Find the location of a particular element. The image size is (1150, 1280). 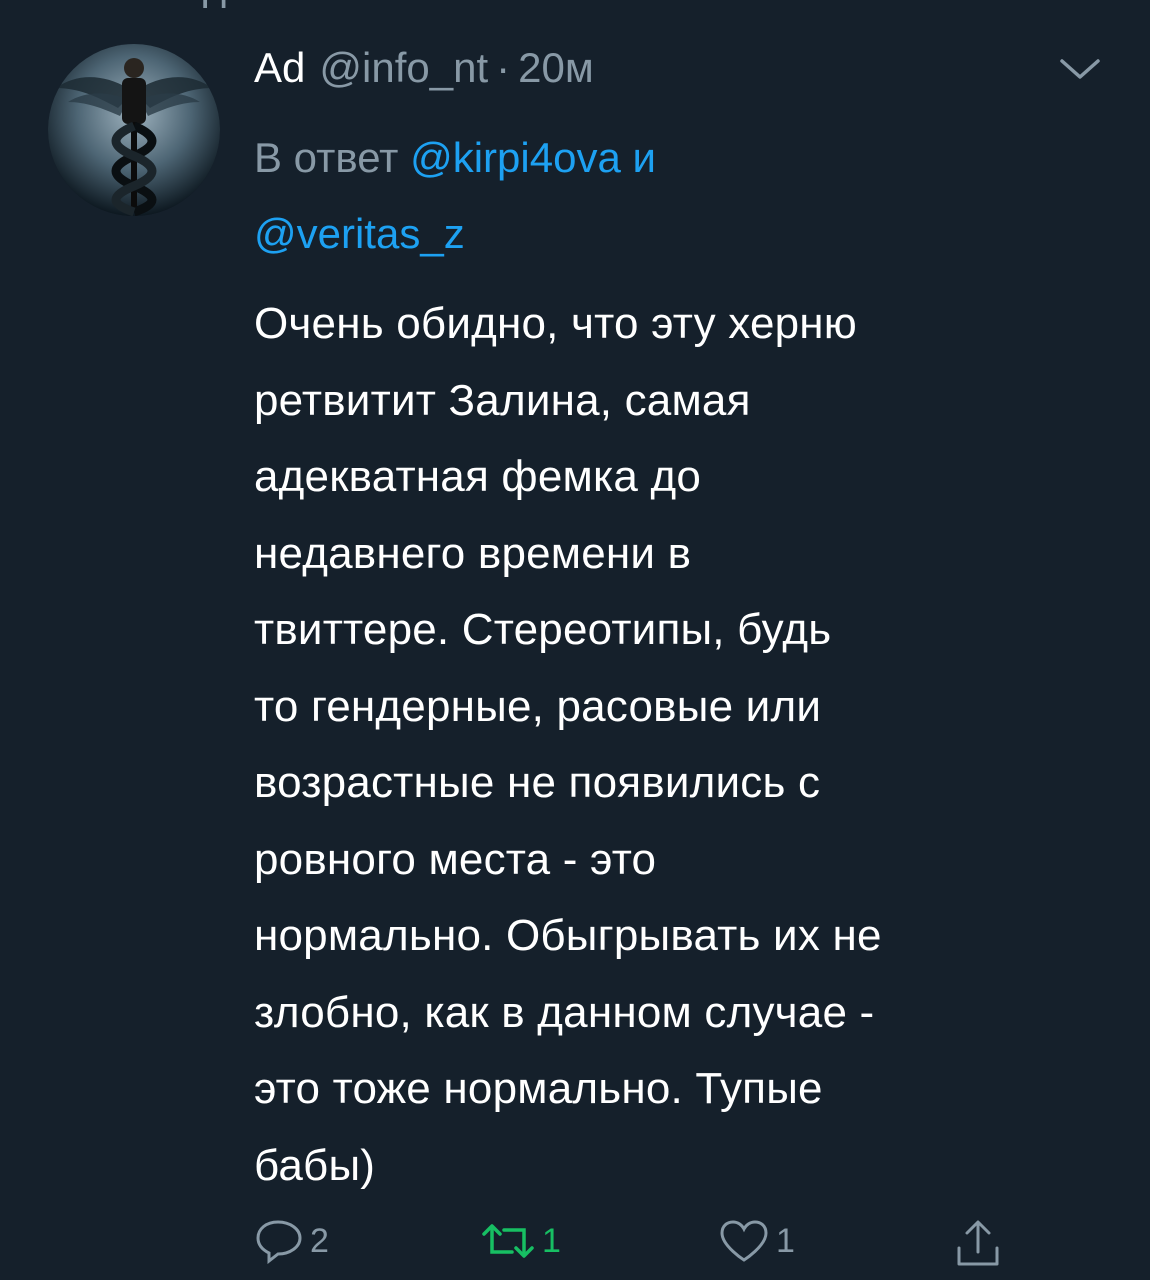

reply-button: 2 is located at coordinates (291, 1241).